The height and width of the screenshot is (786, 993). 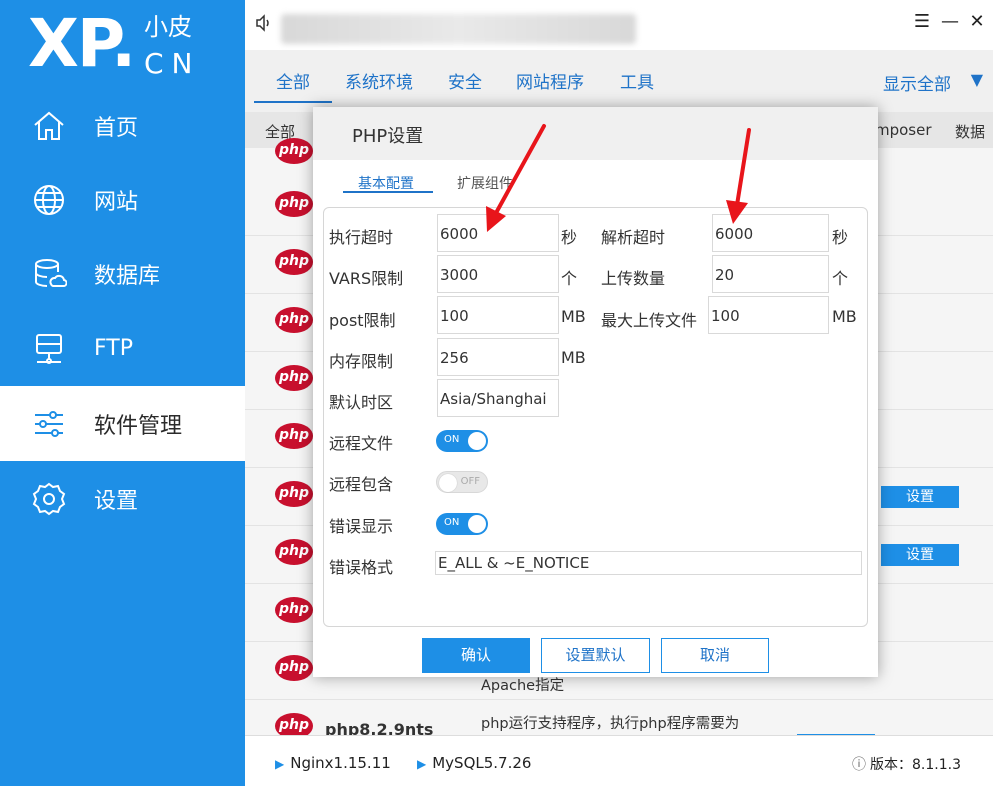 What do you see at coordinates (361, 526) in the screenshot?
I see `display-errors-label: 错误显示` at bounding box center [361, 526].